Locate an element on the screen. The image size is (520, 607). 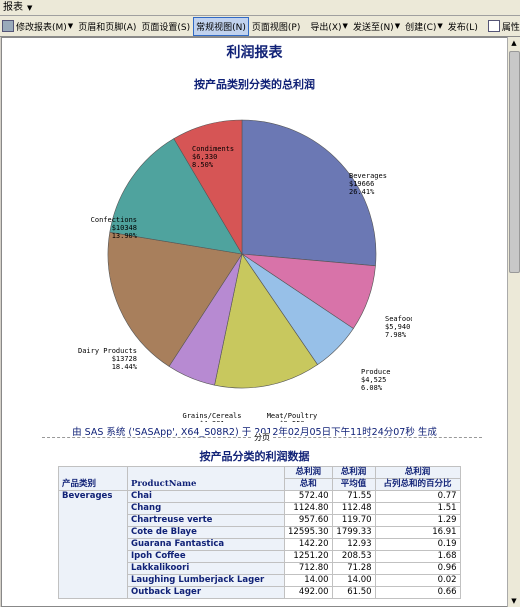
mean-cell: 1799.33 is located at coordinates (353, 532).